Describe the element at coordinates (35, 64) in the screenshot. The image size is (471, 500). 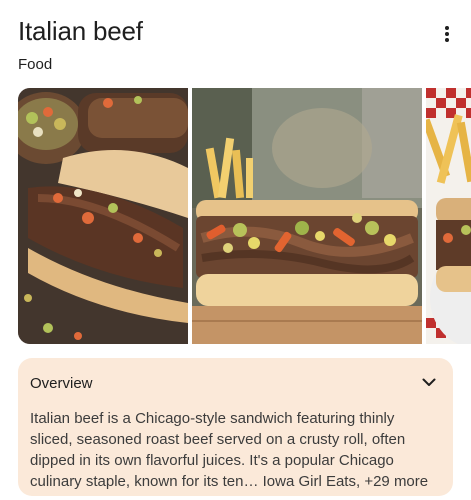
I see `entity-category: Food` at that location.